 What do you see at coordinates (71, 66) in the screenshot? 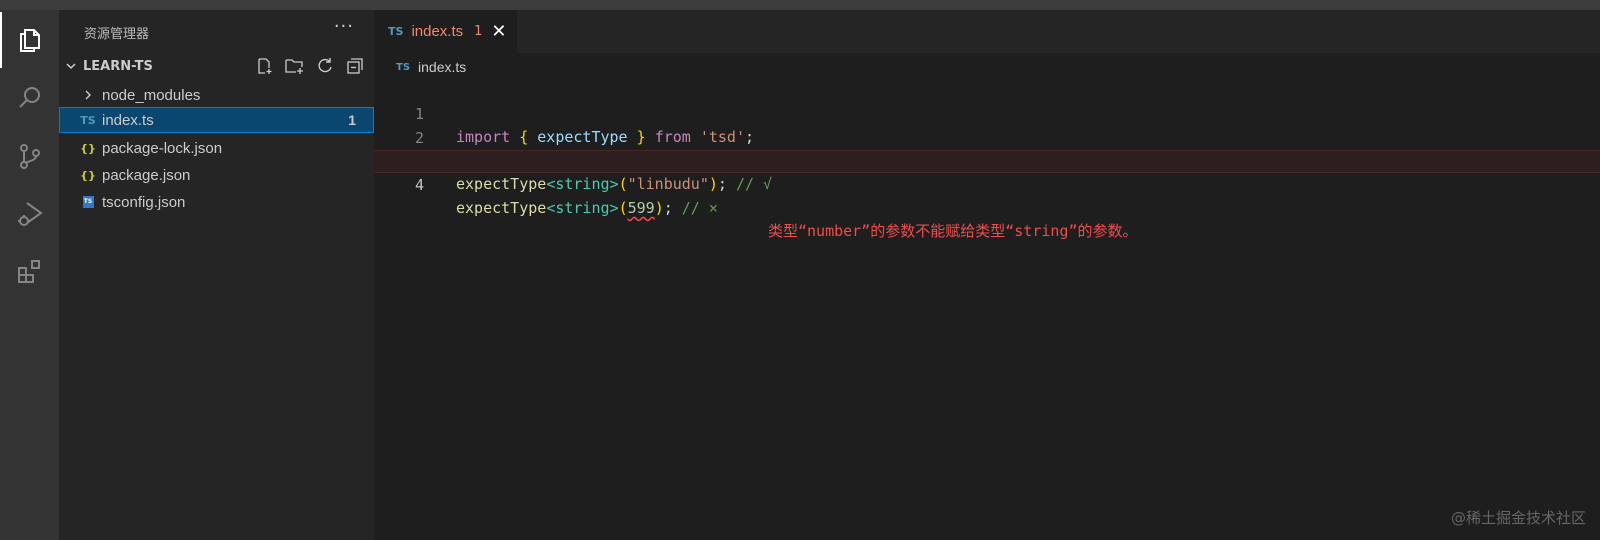
I see `chevron-down-icon` at bounding box center [71, 66].